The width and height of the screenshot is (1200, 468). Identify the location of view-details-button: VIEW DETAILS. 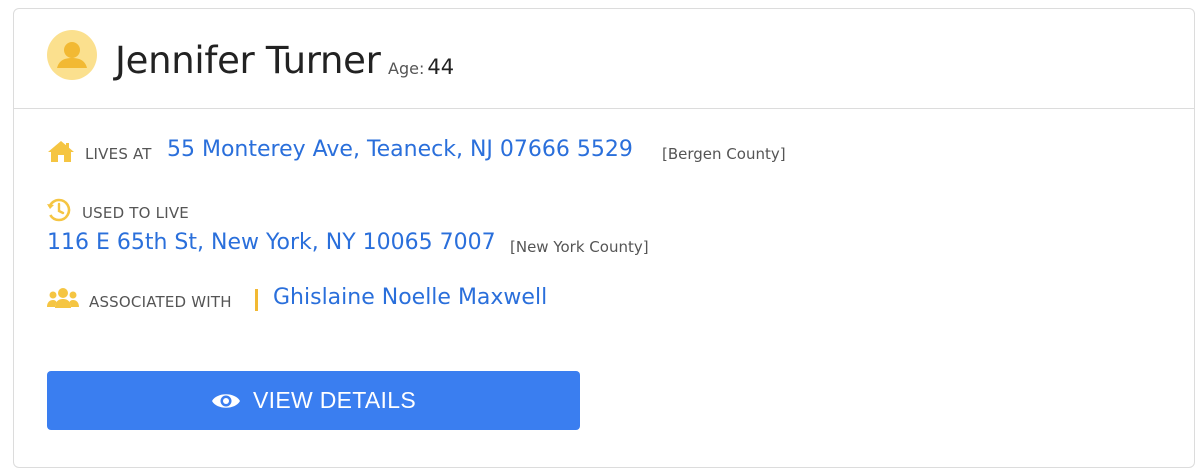
(313, 400).